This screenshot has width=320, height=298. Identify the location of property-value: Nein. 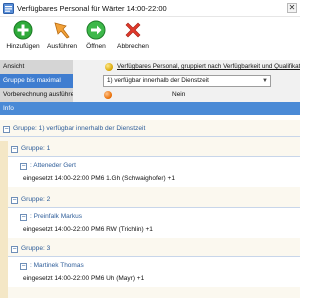
(186, 95).